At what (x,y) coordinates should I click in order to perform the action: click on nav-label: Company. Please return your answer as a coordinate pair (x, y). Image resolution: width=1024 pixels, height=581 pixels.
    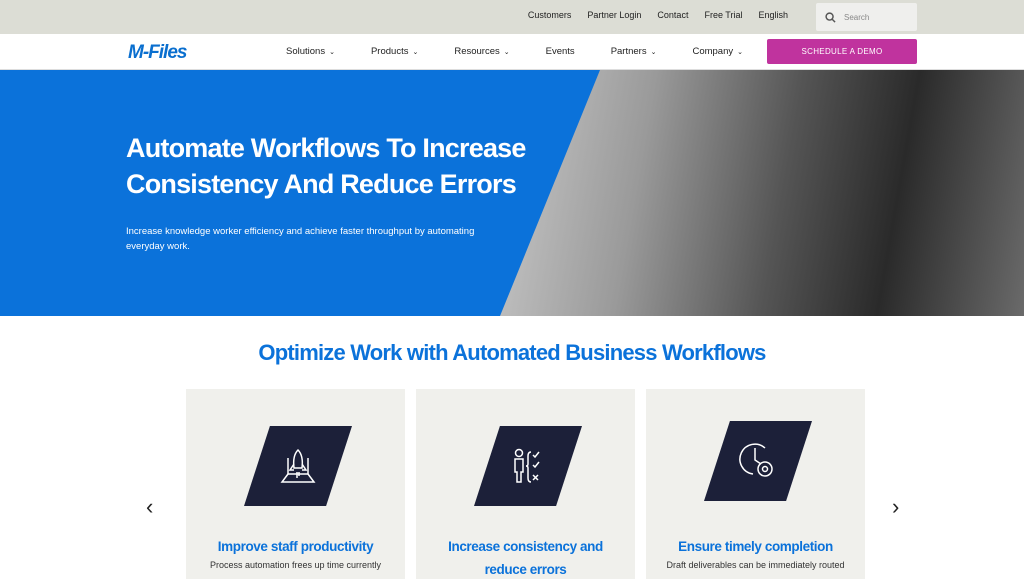
    Looking at the image, I should click on (713, 51).